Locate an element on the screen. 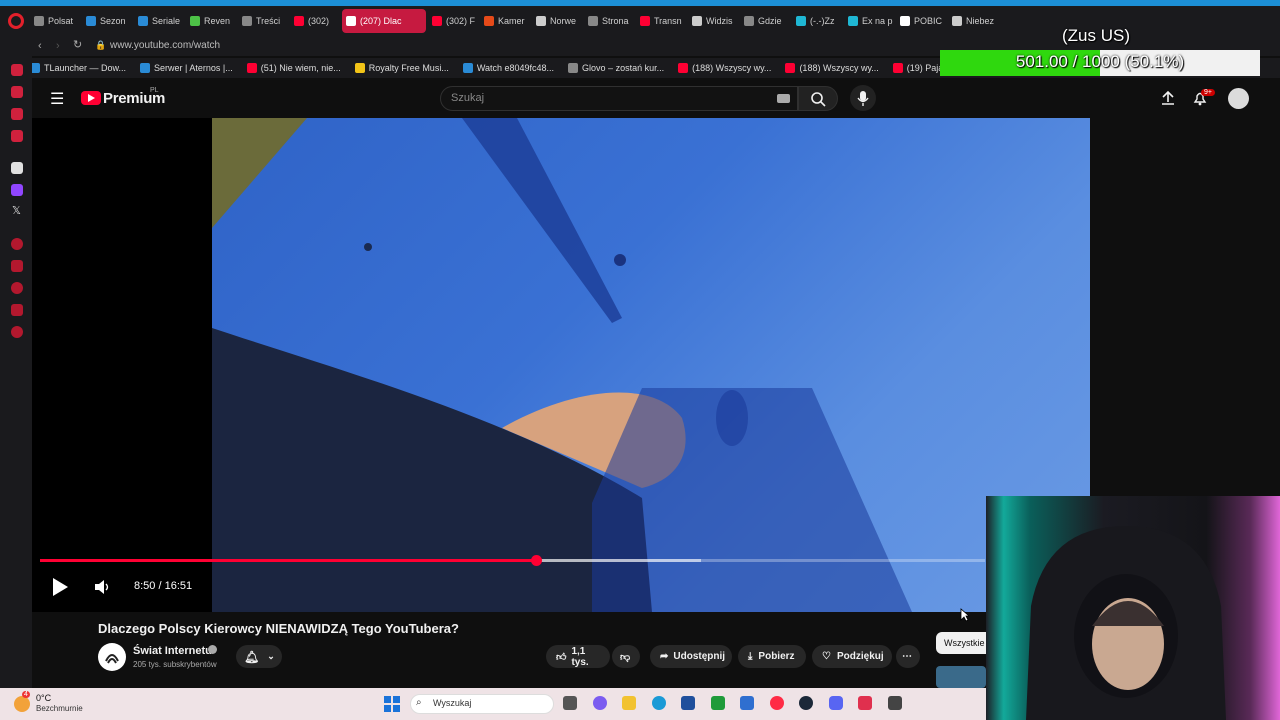 This screenshot has width=1280, height=720. copilot-icon is located at coordinates (600, 703).